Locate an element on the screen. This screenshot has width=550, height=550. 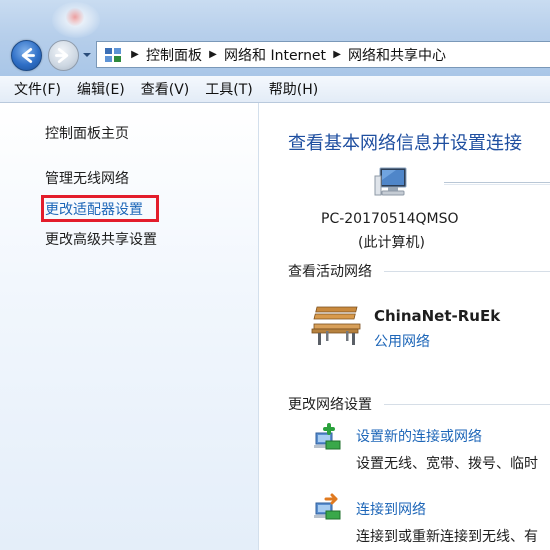
network-location-link: 公用网络 is located at coordinates (402, 341).